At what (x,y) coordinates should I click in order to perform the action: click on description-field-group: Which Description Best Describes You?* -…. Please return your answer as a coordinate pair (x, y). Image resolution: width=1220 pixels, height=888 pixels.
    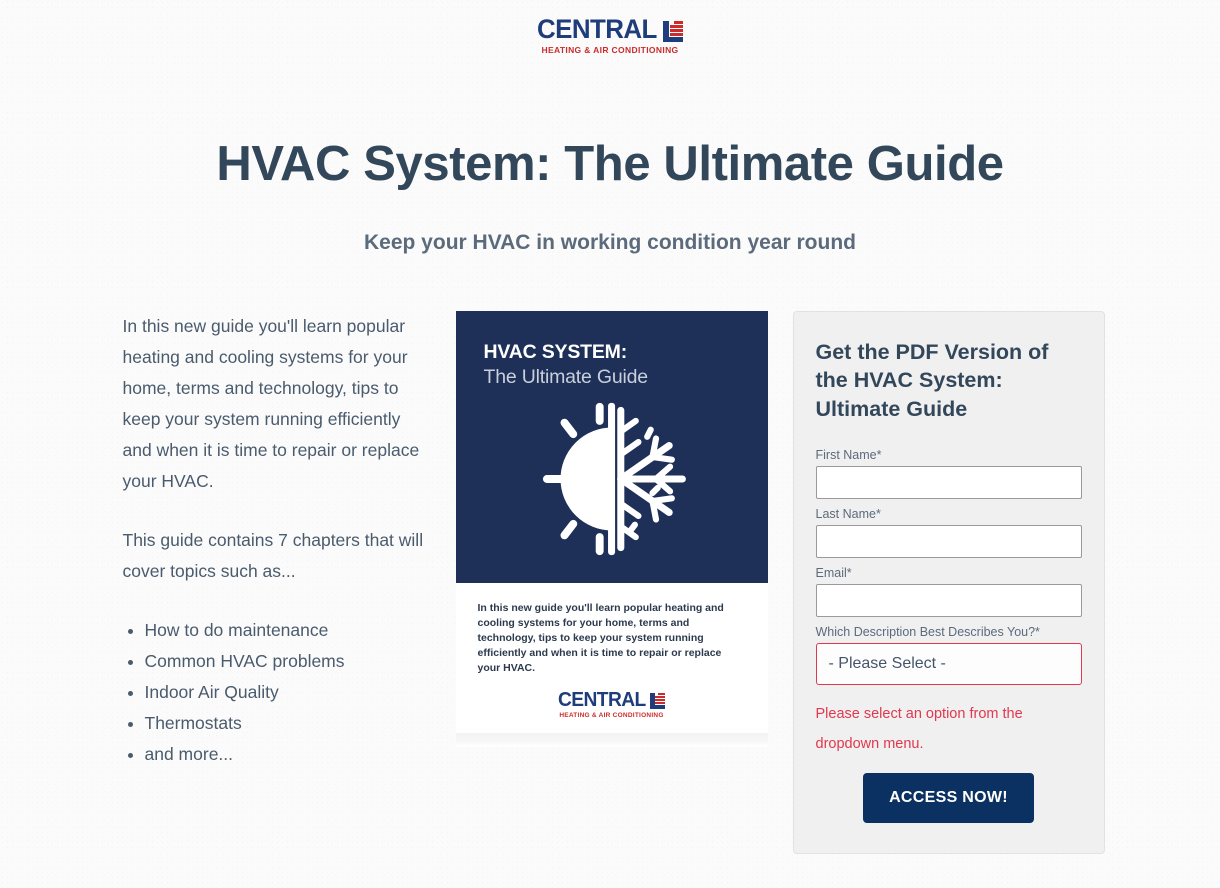
    Looking at the image, I should click on (948, 655).